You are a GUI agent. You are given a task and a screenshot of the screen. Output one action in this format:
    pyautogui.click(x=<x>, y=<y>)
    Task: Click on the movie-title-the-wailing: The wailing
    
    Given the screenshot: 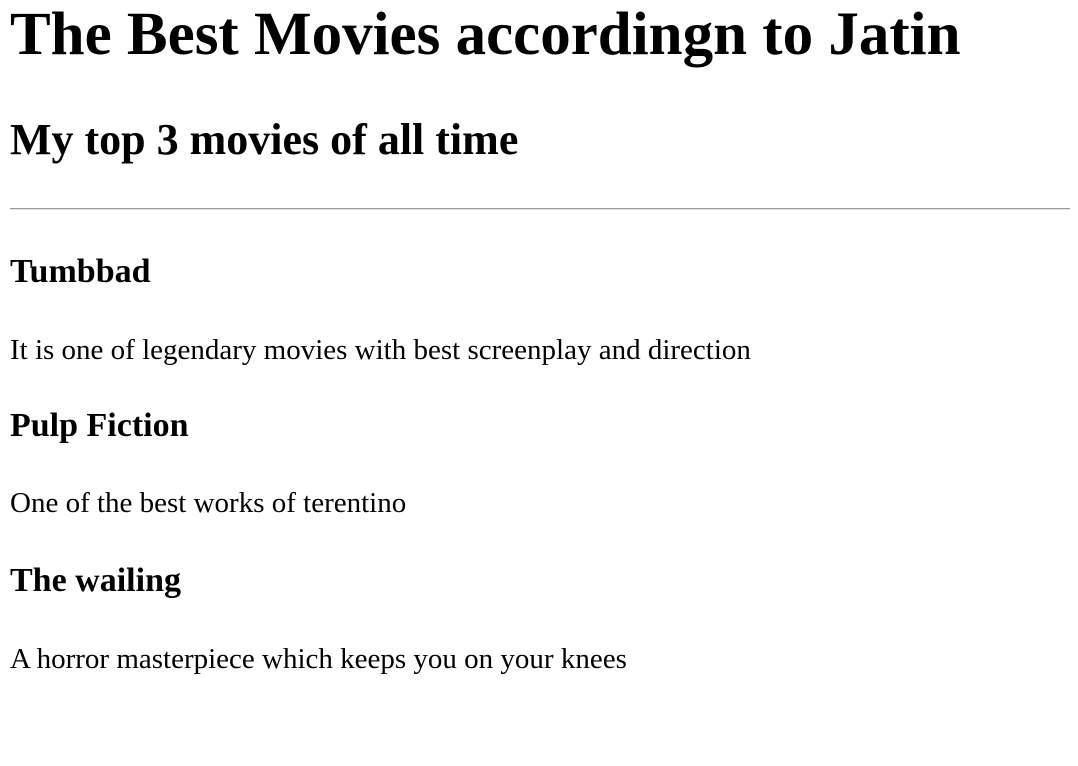 What is the action you would take?
    pyautogui.click(x=95, y=580)
    